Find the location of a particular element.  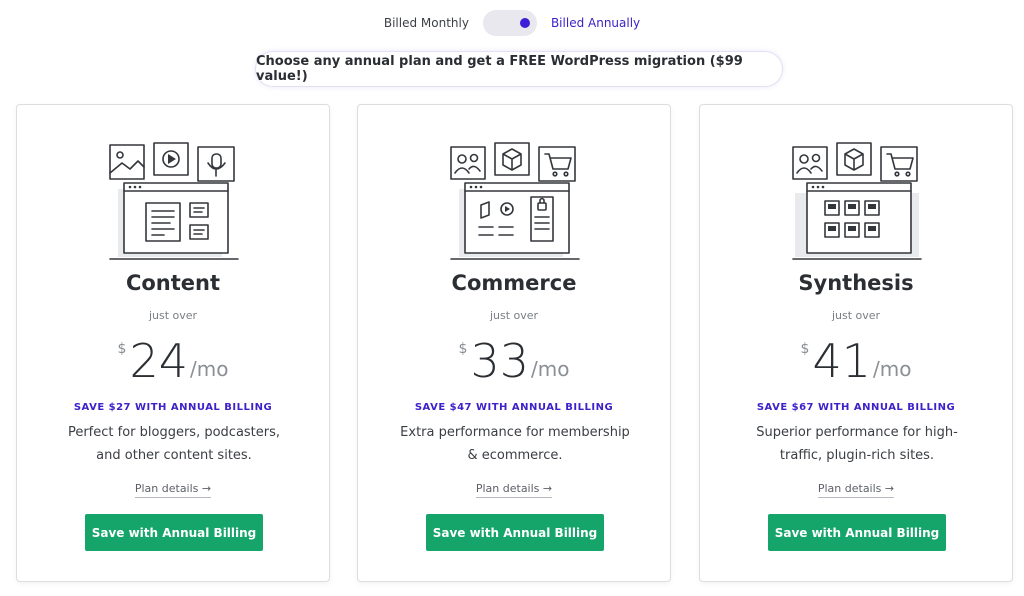

price: $ 24 /mo is located at coordinates (173, 361).